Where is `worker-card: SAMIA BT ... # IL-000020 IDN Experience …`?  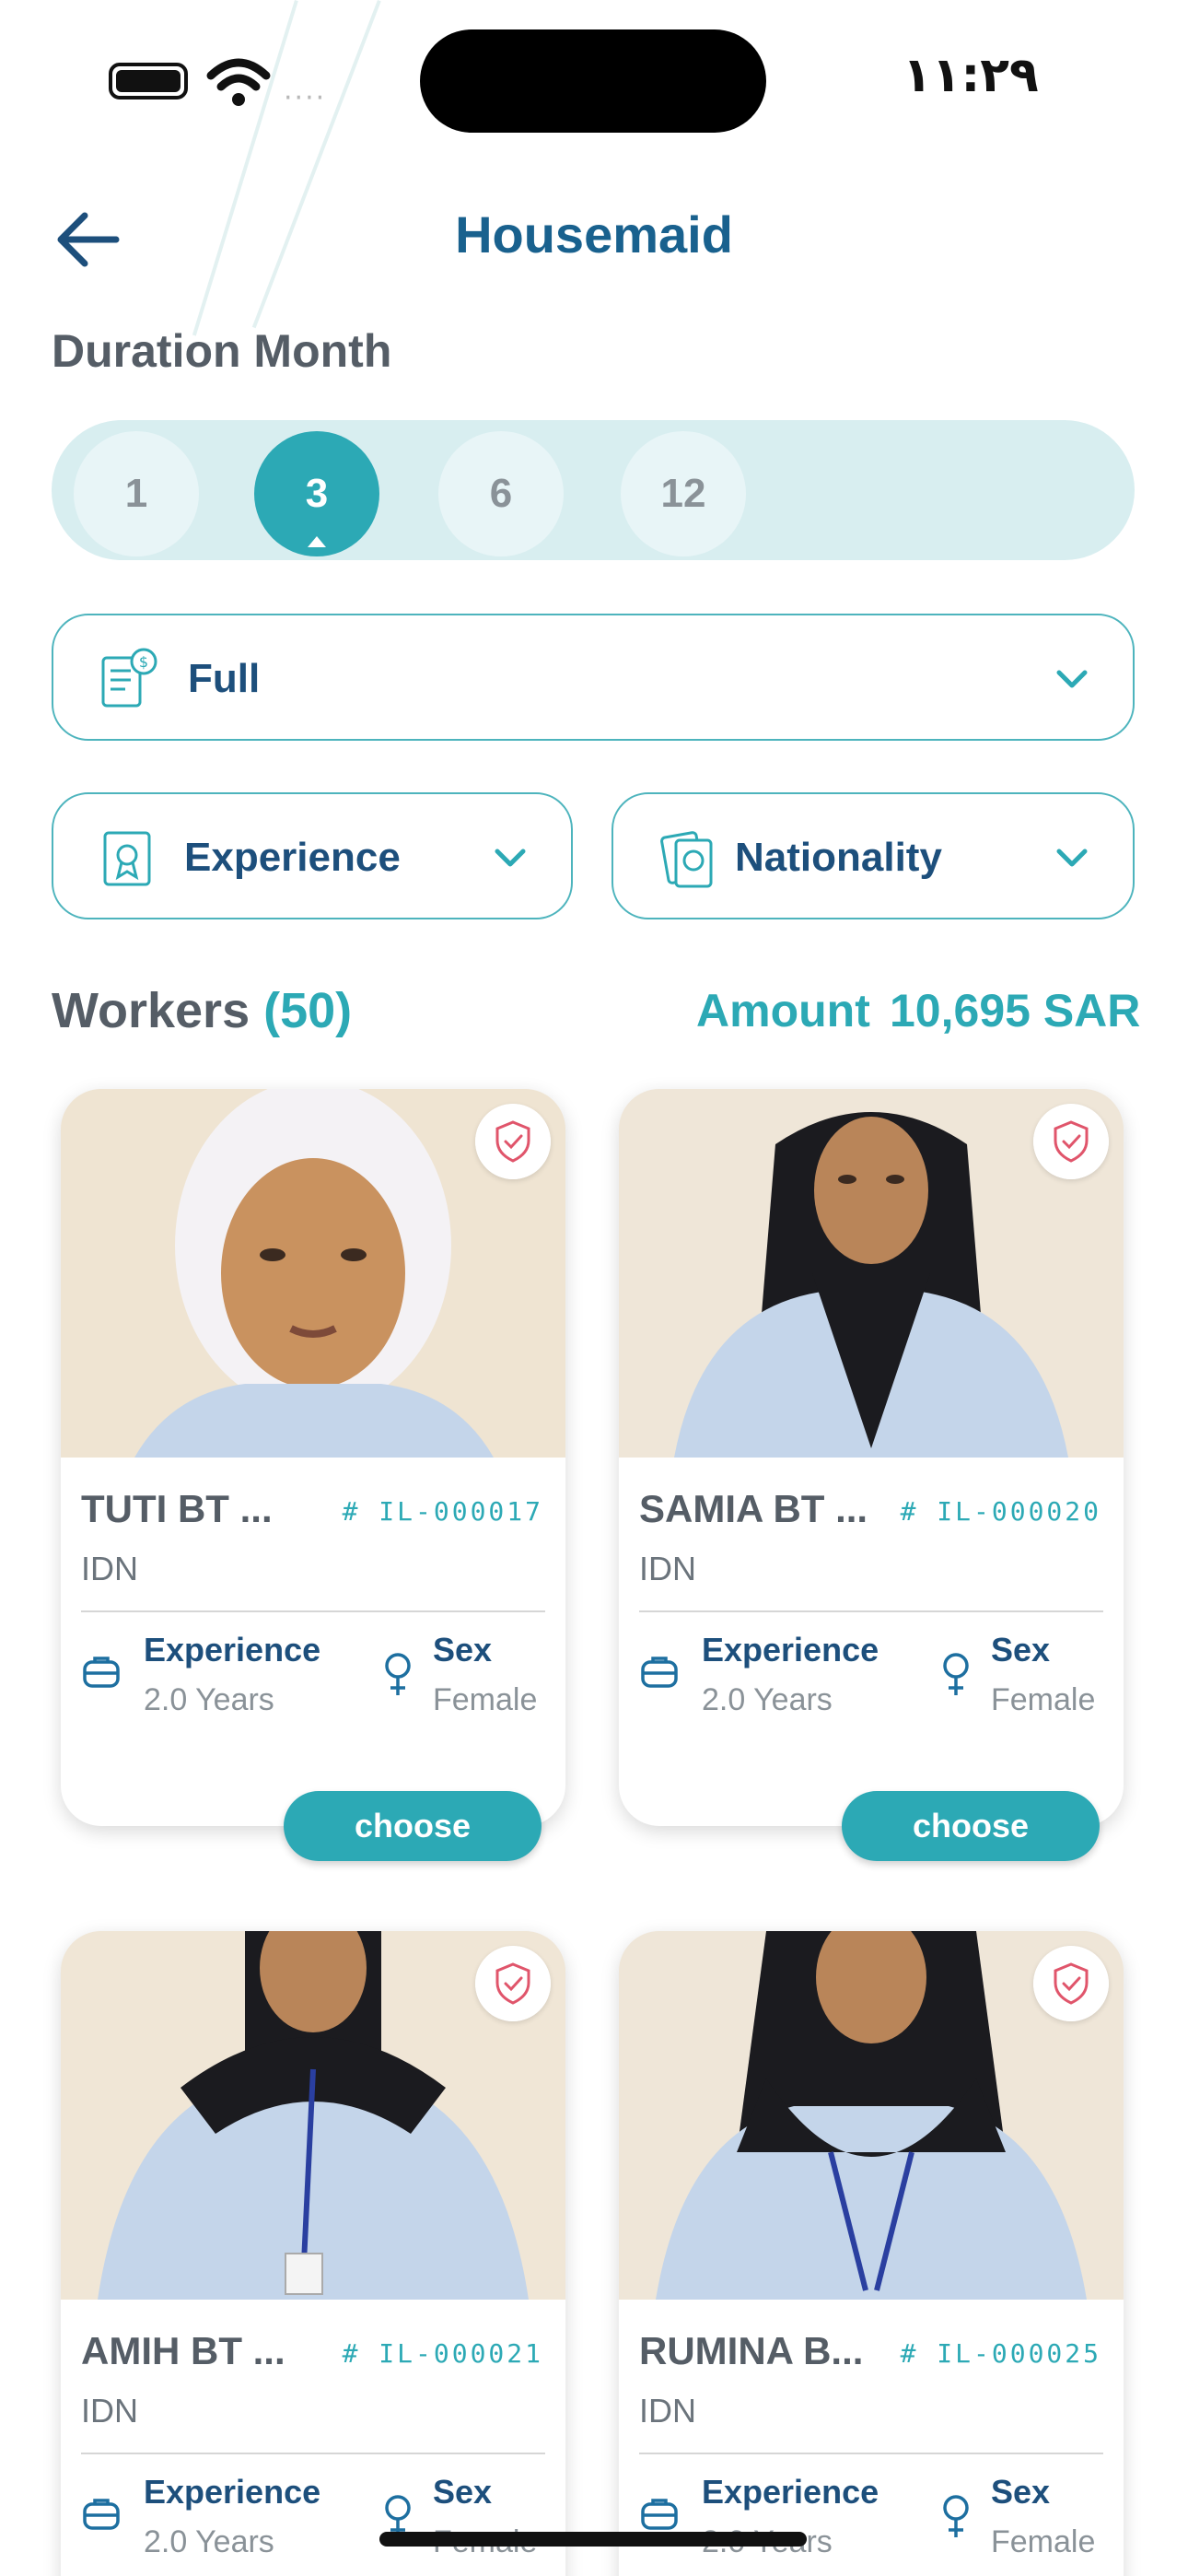
worker-card: SAMIA BT ... # IL-000020 IDN Experience … is located at coordinates (871, 1475).